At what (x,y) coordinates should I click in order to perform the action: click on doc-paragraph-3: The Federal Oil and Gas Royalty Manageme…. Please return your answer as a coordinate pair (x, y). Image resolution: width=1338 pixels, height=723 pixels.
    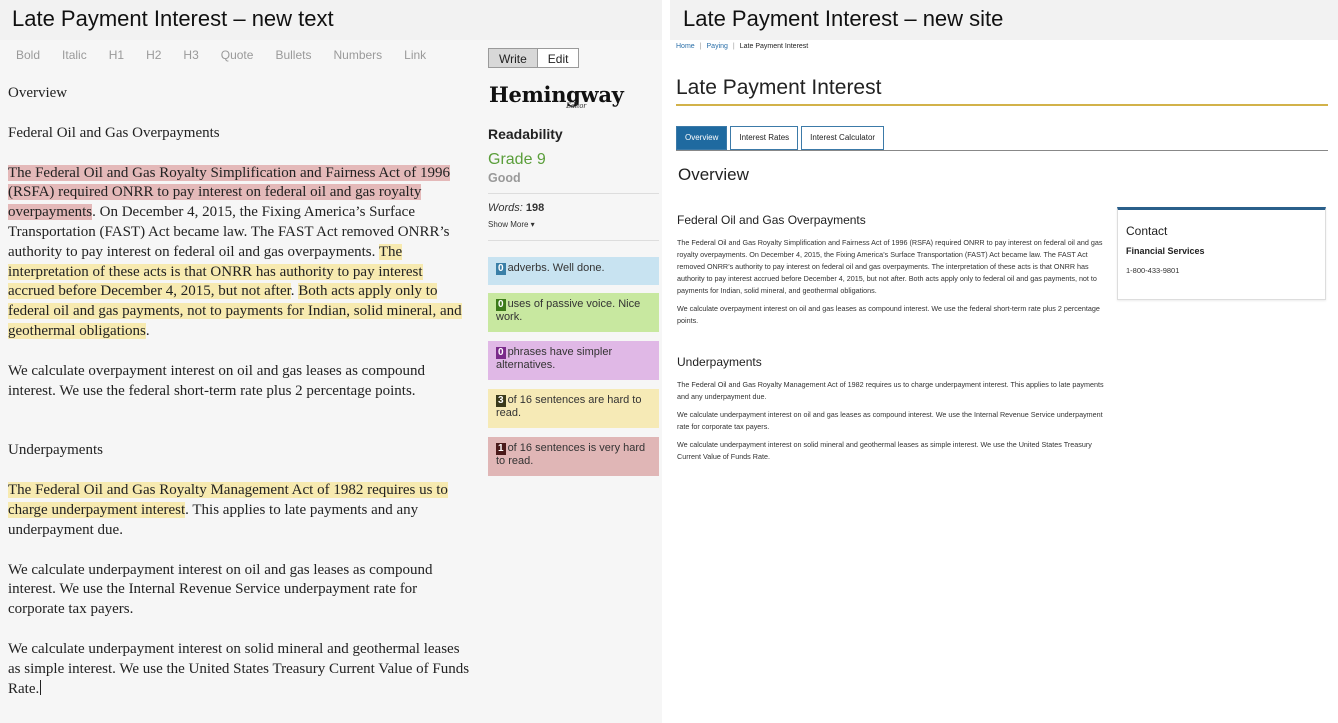
    Looking at the image, I should click on (228, 510).